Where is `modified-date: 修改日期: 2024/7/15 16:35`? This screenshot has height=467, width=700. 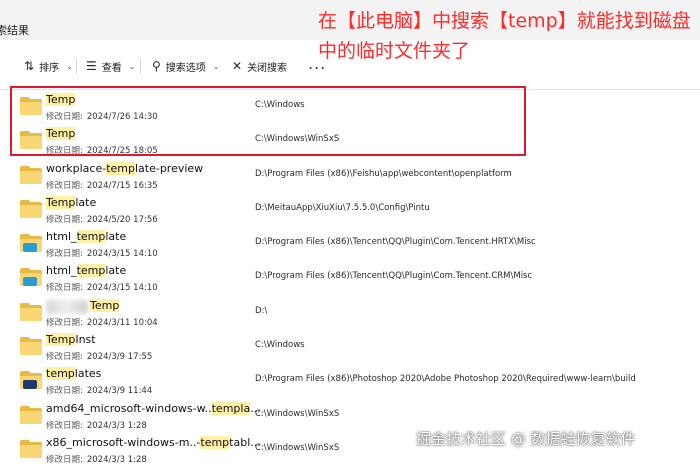
modified-date: 修改日期: 2024/7/15 16:35 is located at coordinates (102, 185).